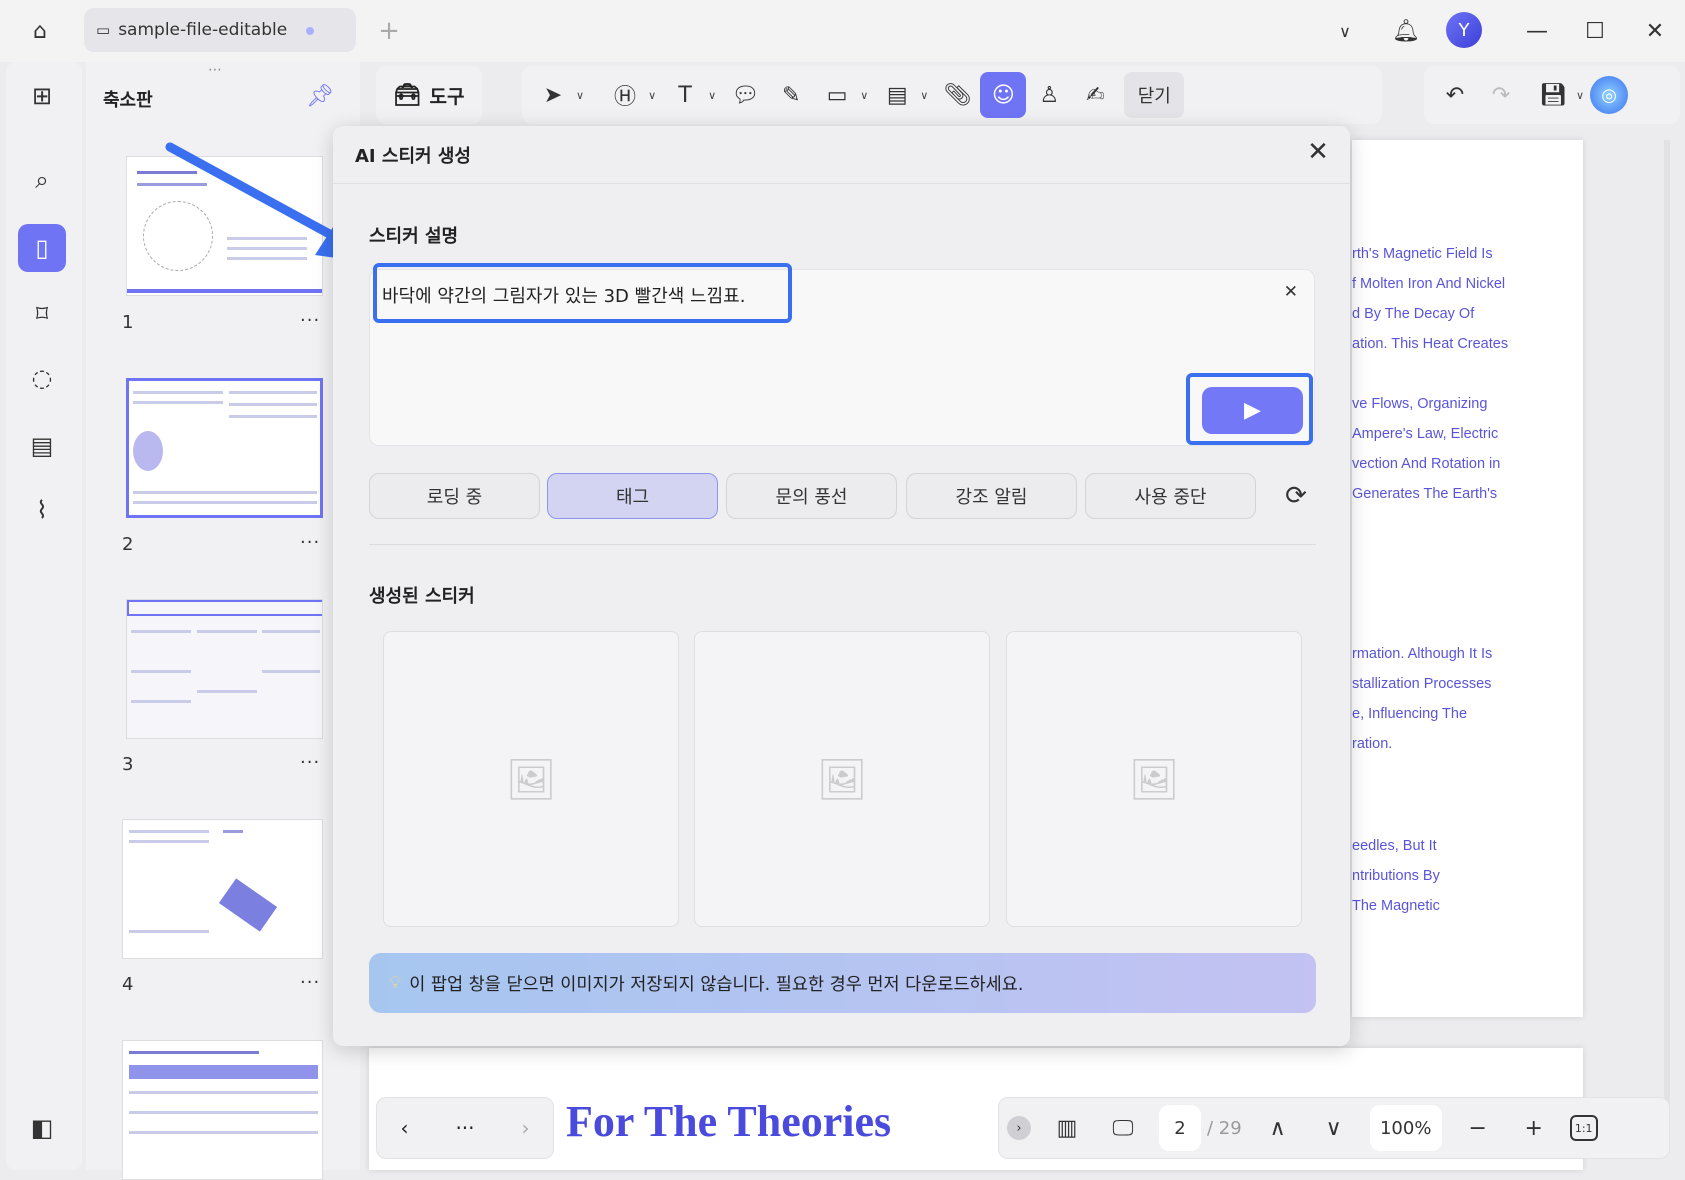 The width and height of the screenshot is (1685, 1180). What do you see at coordinates (422, 596) in the screenshot?
I see `generated-label: 생성된 스티커` at bounding box center [422, 596].